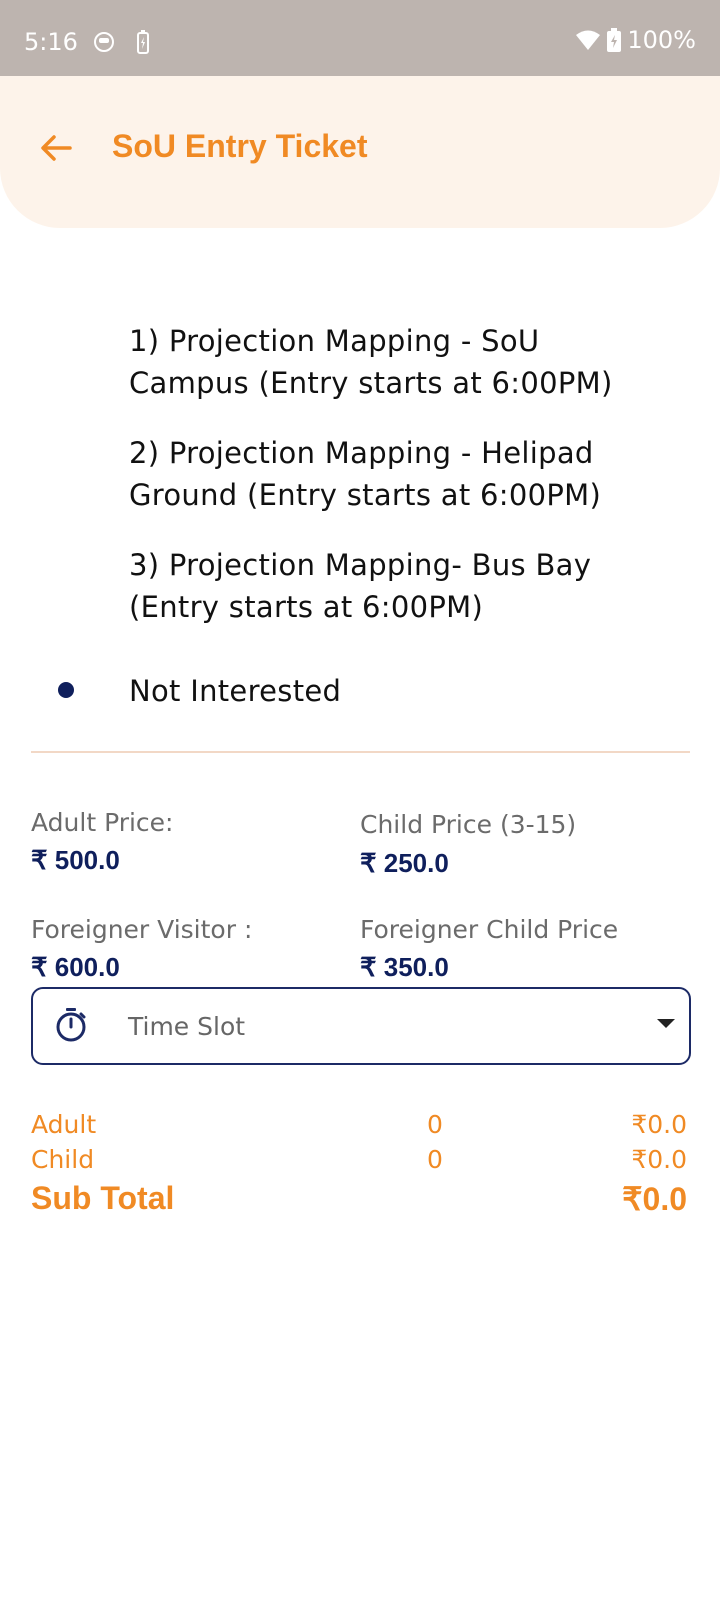 The width and height of the screenshot is (720, 1600). What do you see at coordinates (361, 1026) in the screenshot?
I see `time-slot-dropdown: Time Slot` at bounding box center [361, 1026].